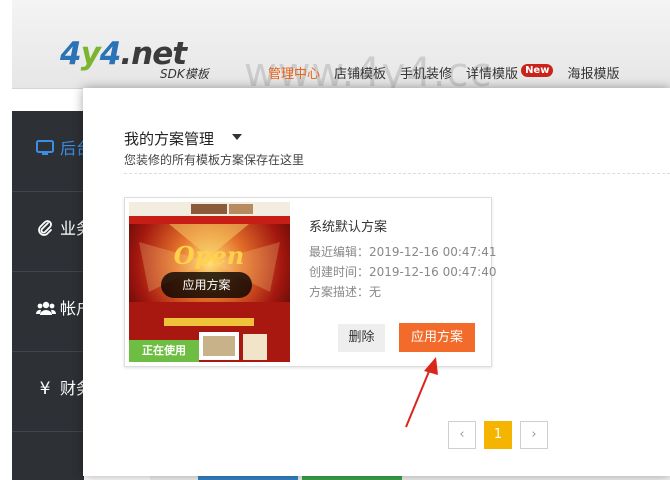 The height and width of the screenshot is (480, 670). Describe the element at coordinates (145, 59) in the screenshot. I see `site-logo: 4y4.net SDK模板` at that location.